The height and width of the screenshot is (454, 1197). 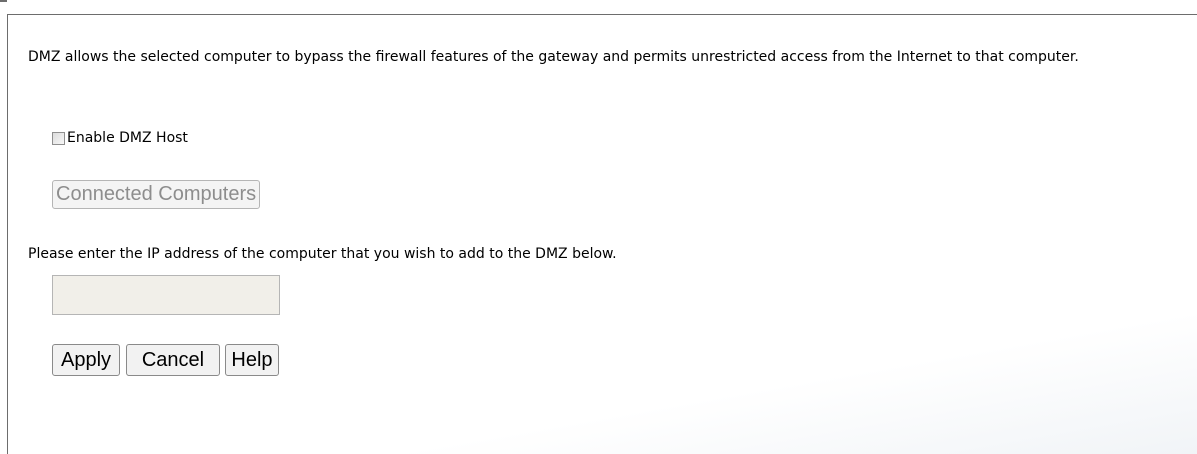 I want to click on enable-dmz-row: Enable DMZ Host, so click(x=120, y=138).